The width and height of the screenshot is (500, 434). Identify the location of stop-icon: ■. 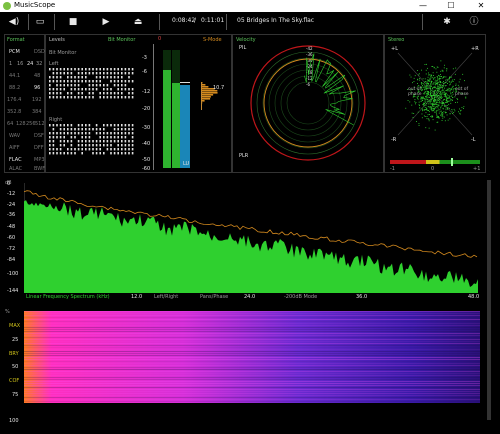
(73, 22).